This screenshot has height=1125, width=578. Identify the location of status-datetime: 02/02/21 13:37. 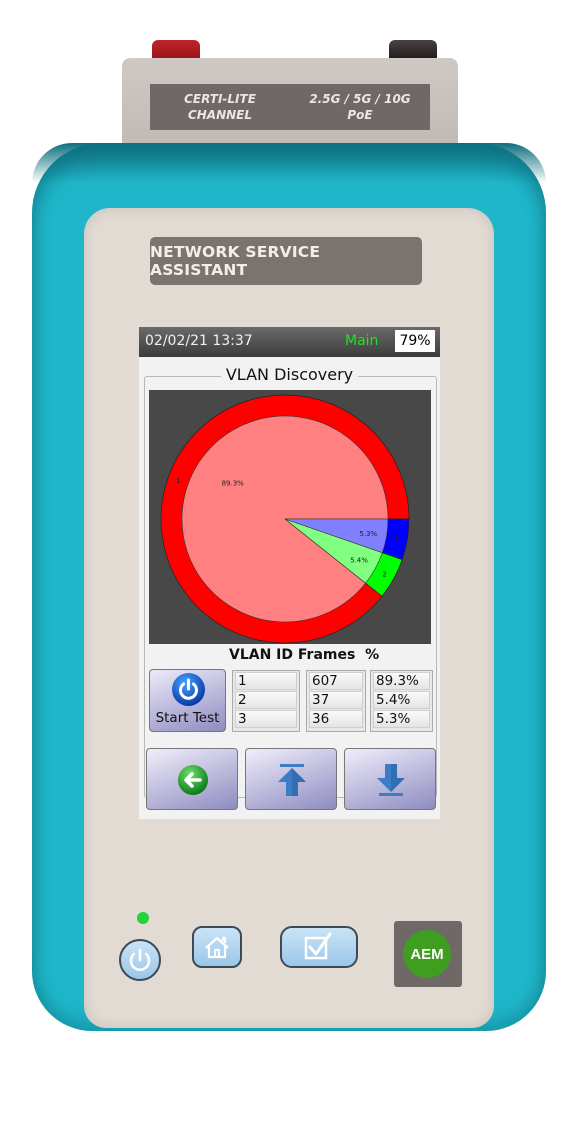
(199, 341).